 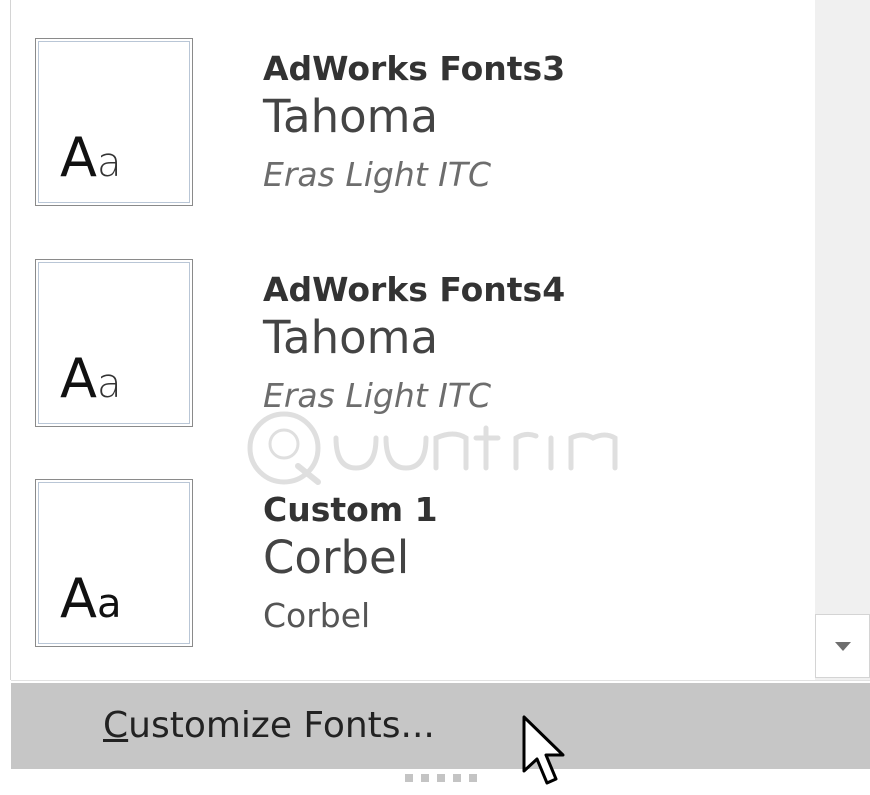 I want to click on gallery-scrollbar, so click(x=842, y=340).